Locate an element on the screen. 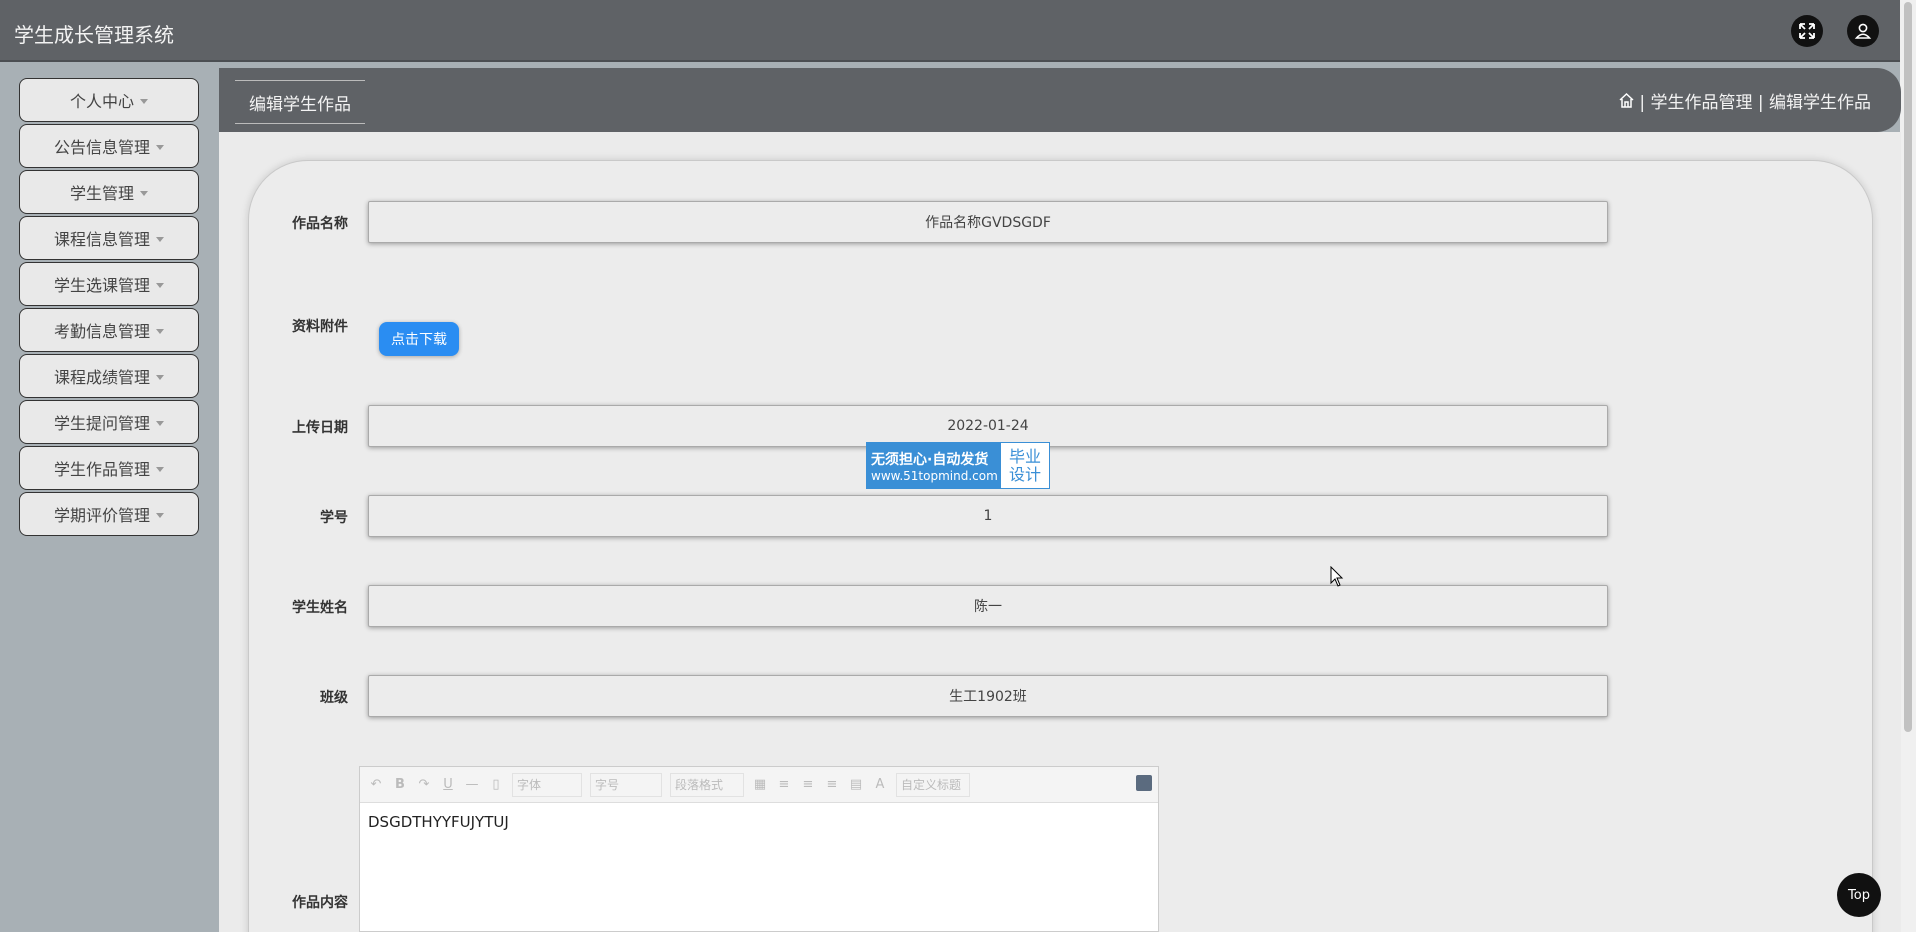  watermark-right2: 设计 is located at coordinates (1024, 474).